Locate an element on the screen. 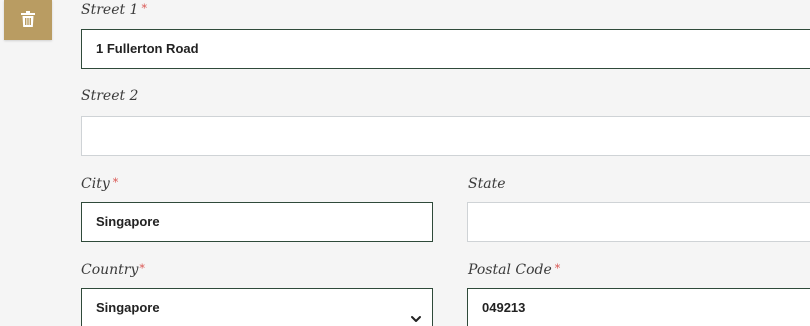 The width and height of the screenshot is (810, 326). street1-label: Street 1 * is located at coordinates (114, 10).